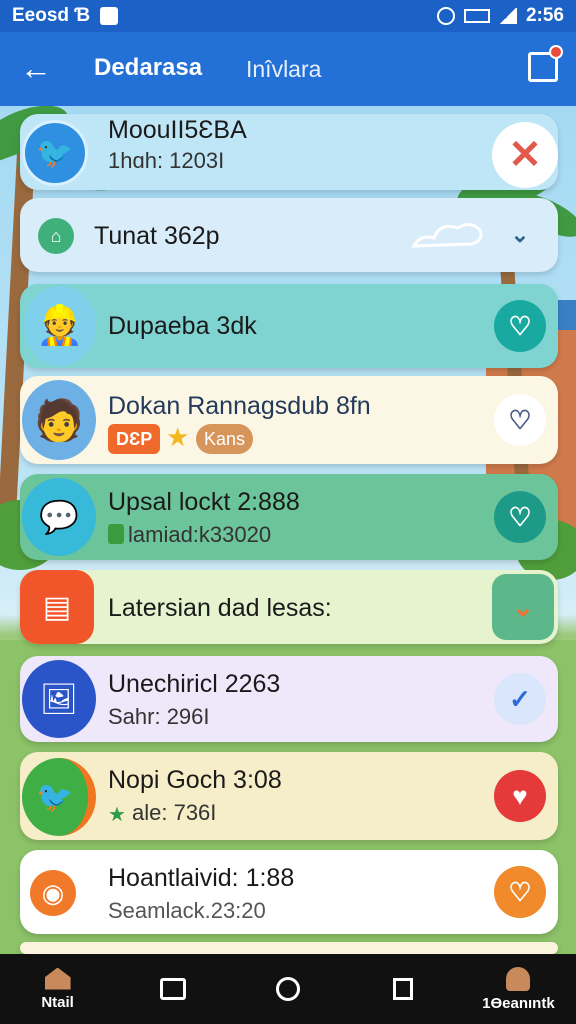 Image resolution: width=576 pixels, height=1024 pixels. I want to click on heart-outline-icon: ♡, so click(520, 420).